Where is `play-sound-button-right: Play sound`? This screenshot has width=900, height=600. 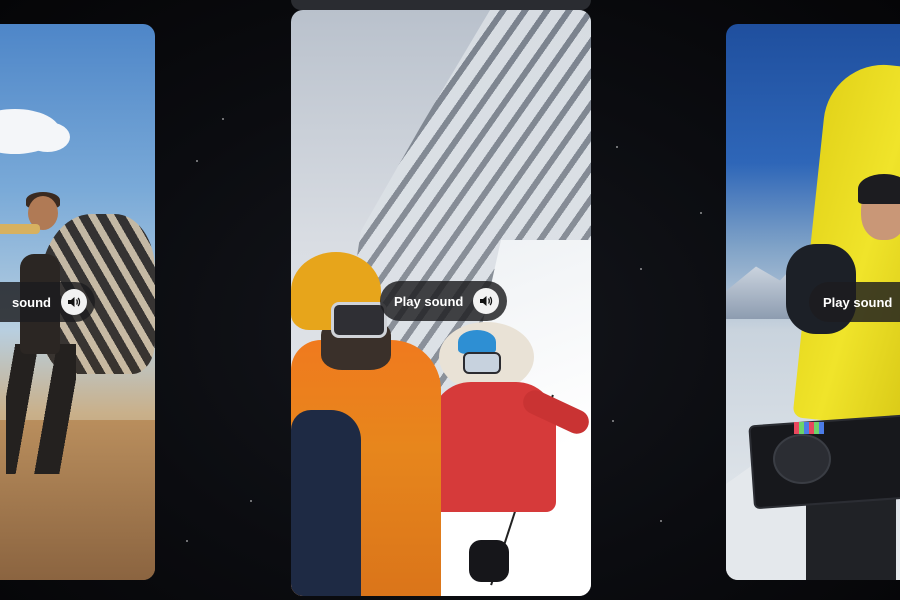
play-sound-button-right: Play sound is located at coordinates (854, 302).